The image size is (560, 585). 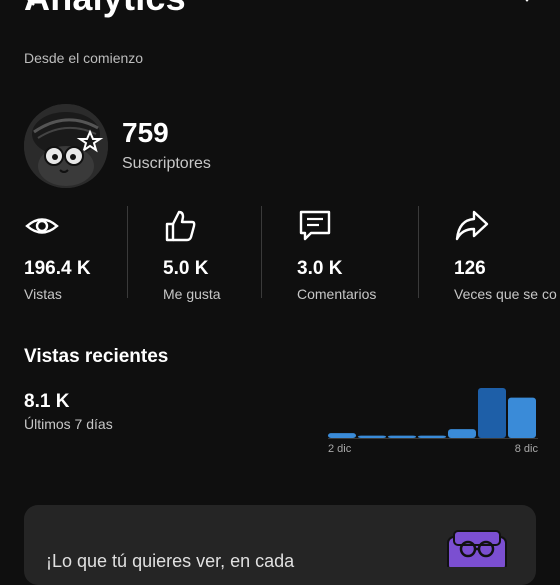 I want to click on promo-illustration-icon, so click(x=477, y=549).